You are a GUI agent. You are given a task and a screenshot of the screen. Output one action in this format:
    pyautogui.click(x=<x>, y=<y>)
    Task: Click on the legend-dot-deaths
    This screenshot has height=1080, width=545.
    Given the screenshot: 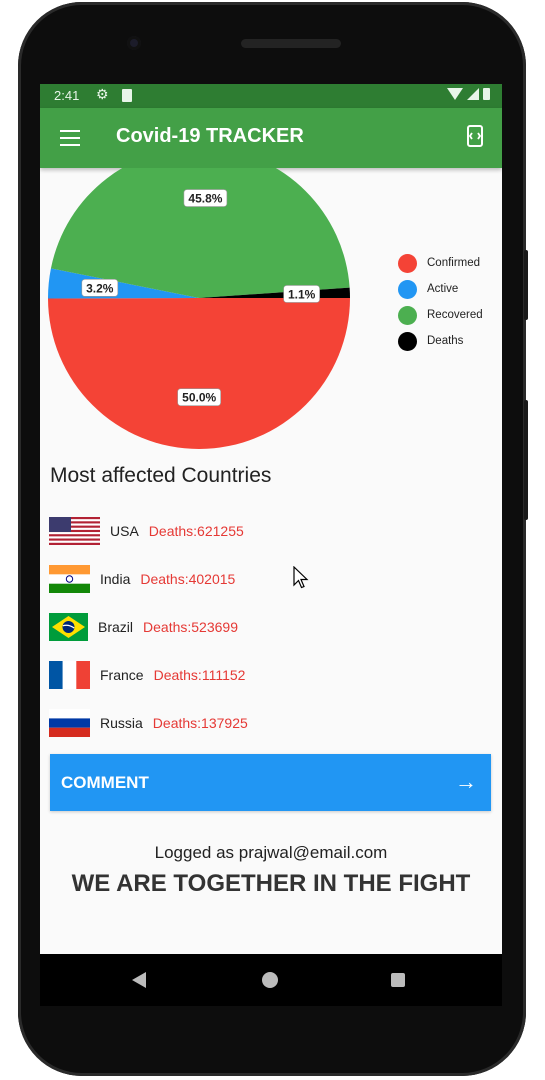 What is the action you would take?
    pyautogui.click(x=407, y=341)
    